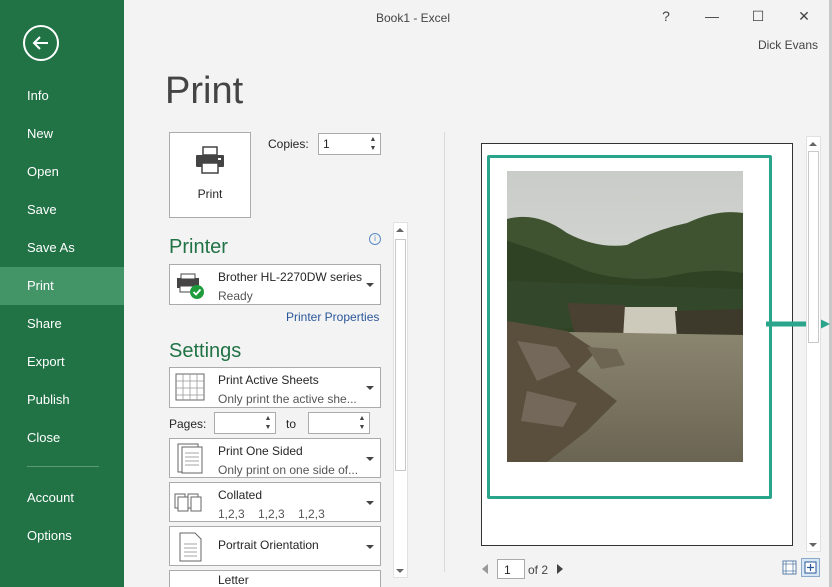  I want to click on copies-label: Copies:, so click(288, 144).